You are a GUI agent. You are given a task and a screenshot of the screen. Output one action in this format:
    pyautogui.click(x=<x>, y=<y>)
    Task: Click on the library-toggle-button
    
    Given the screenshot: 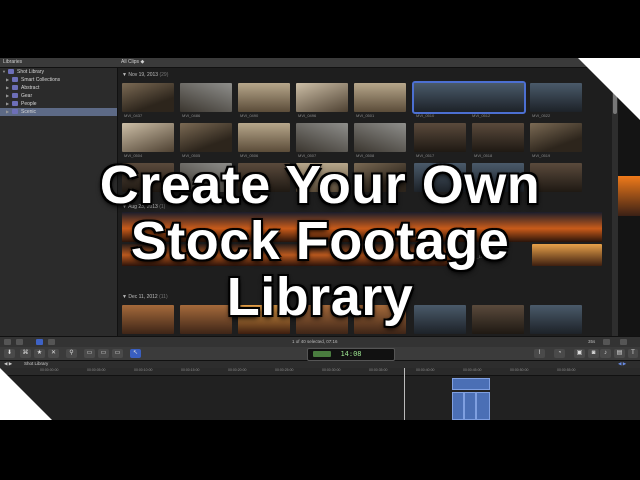 What is the action you would take?
    pyautogui.click(x=7, y=342)
    